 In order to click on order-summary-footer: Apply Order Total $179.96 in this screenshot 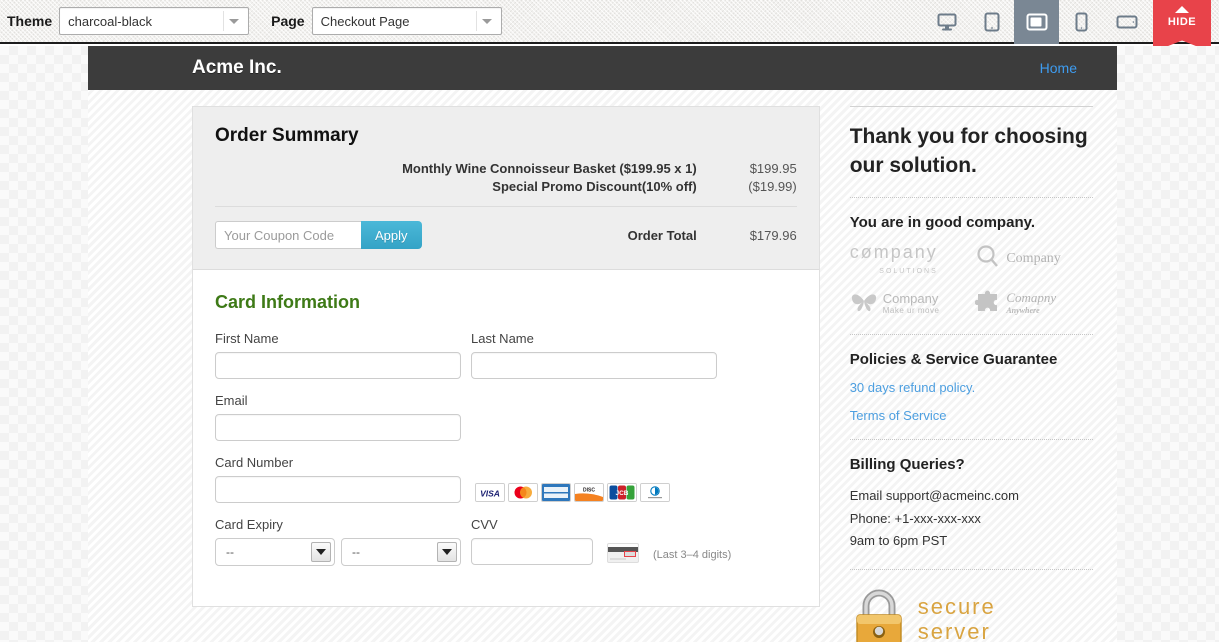, I will do `click(506, 235)`.